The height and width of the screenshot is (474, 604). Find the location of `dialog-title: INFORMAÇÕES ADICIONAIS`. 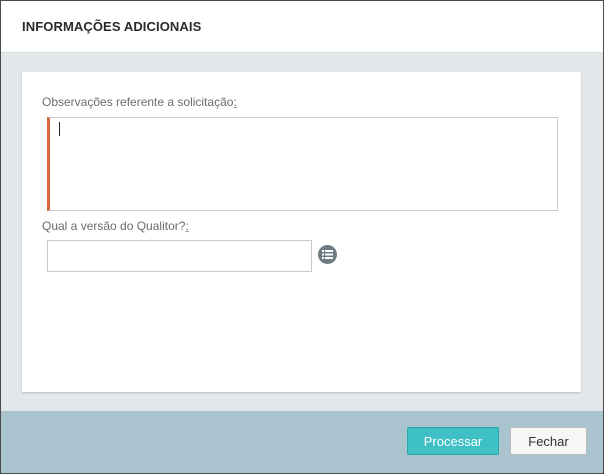

dialog-title: INFORMAÇÕES ADICIONAIS is located at coordinates (112, 26).